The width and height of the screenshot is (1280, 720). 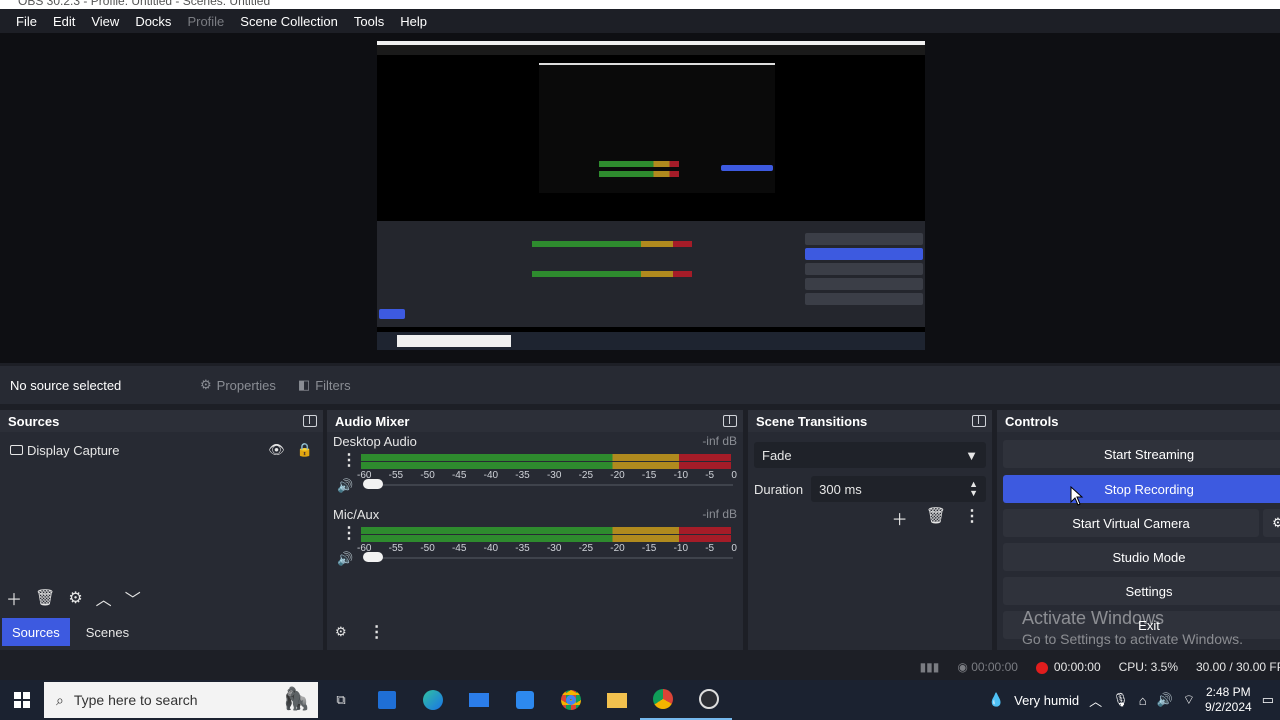 I want to click on duration-spinbox: 300 ms ▲ ▼, so click(x=898, y=489).